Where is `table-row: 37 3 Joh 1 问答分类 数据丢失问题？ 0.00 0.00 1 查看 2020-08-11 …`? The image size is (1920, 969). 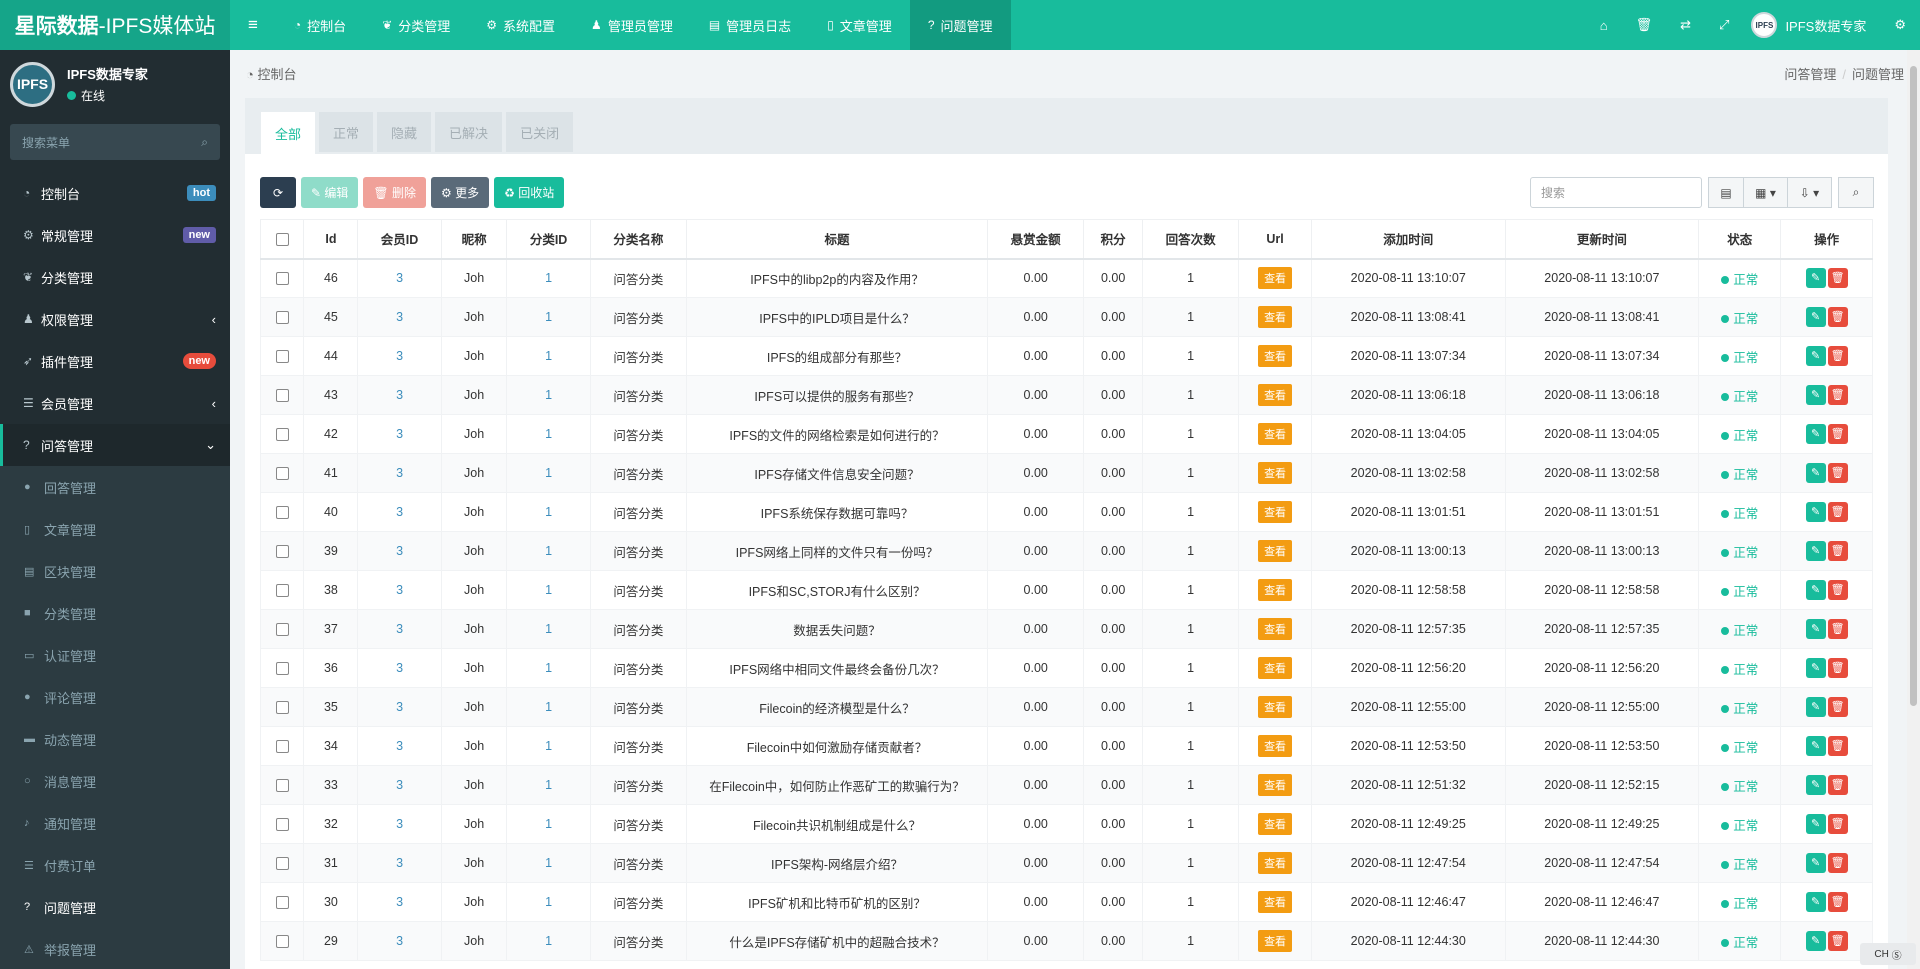
table-row: 37 3 Joh 1 问答分类 数据丢失问题？ 0.00 0.00 1 查看 2020-08-11 … is located at coordinates (1066, 629).